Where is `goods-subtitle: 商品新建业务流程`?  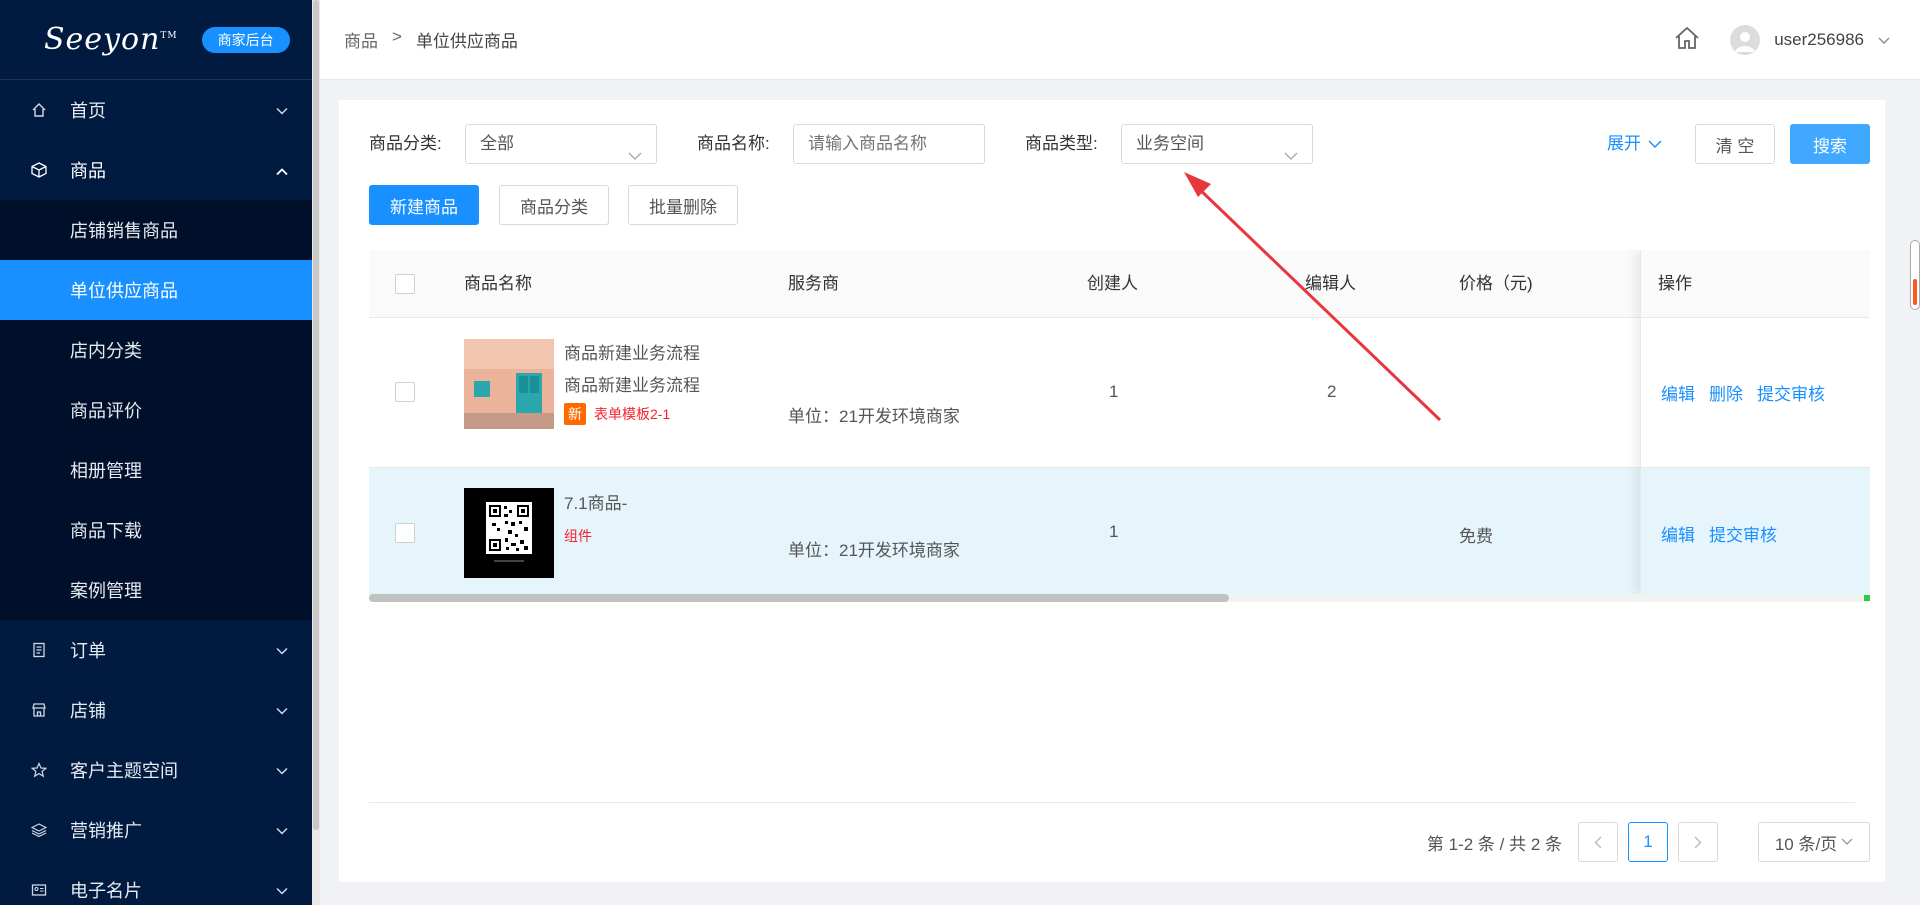
goods-subtitle: 商品新建业务流程 is located at coordinates (632, 385).